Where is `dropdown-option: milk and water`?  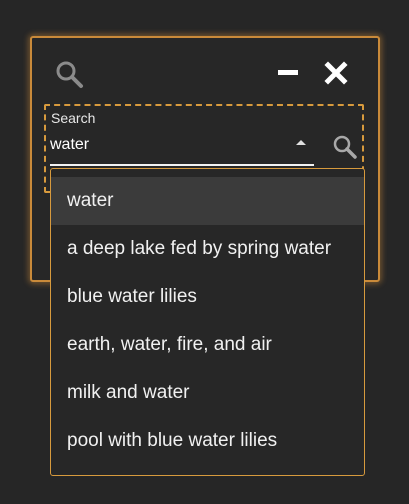 dropdown-option: milk and water is located at coordinates (207, 393).